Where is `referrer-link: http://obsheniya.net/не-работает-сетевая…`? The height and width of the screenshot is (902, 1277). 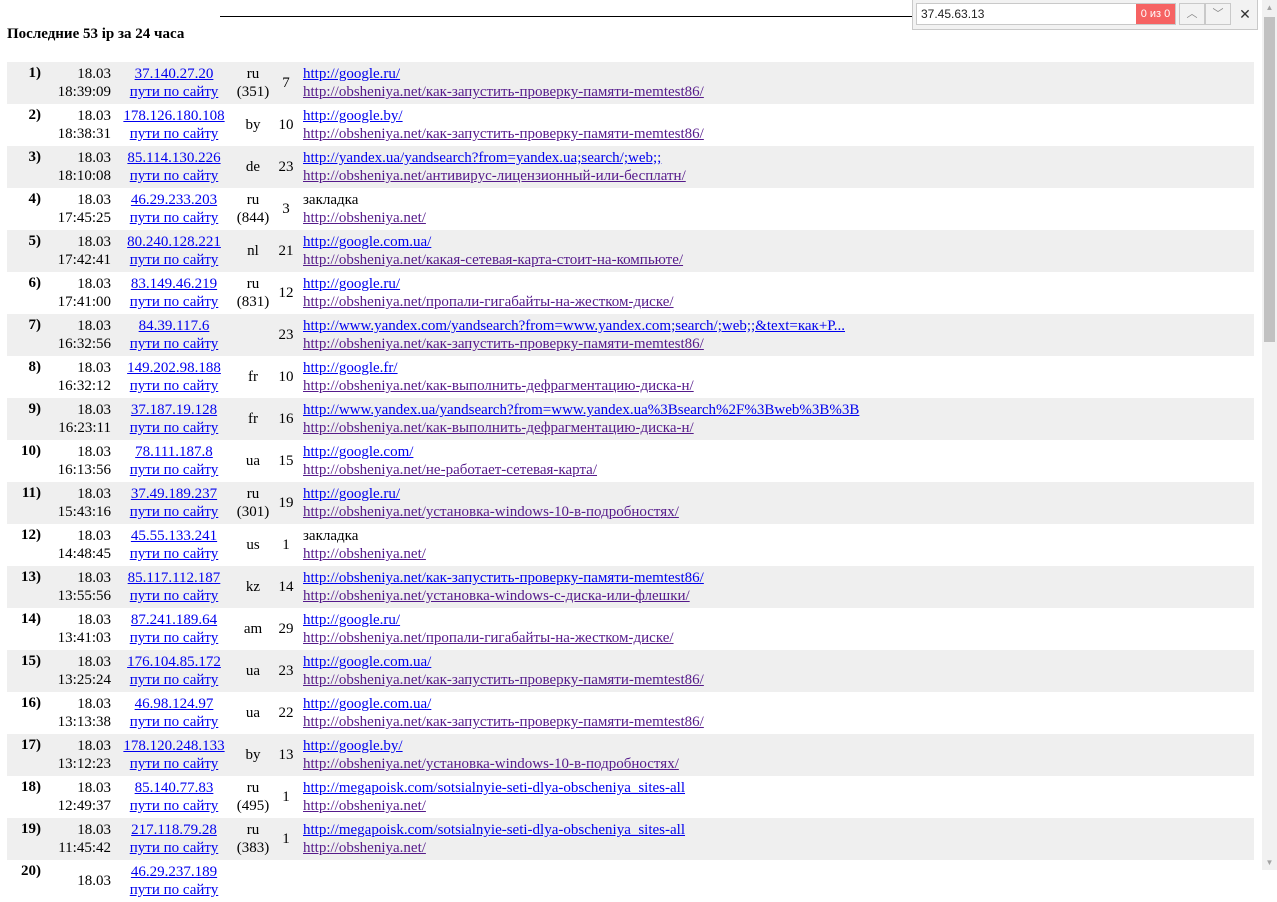 referrer-link: http://obsheniya.net/не-работает-сетевая… is located at coordinates (778, 470).